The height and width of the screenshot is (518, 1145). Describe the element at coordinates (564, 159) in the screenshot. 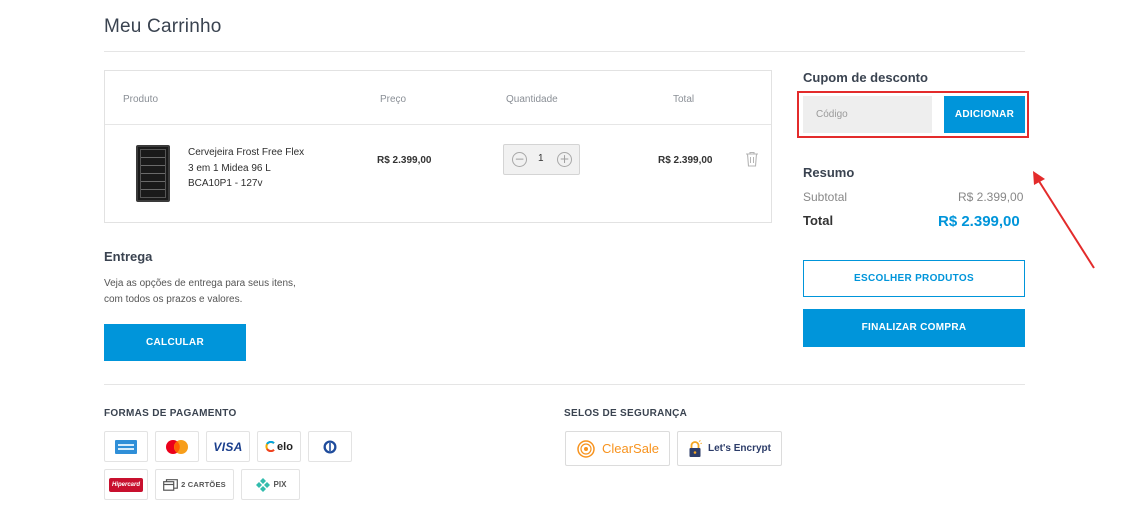

I see `plus-icon: +` at that location.